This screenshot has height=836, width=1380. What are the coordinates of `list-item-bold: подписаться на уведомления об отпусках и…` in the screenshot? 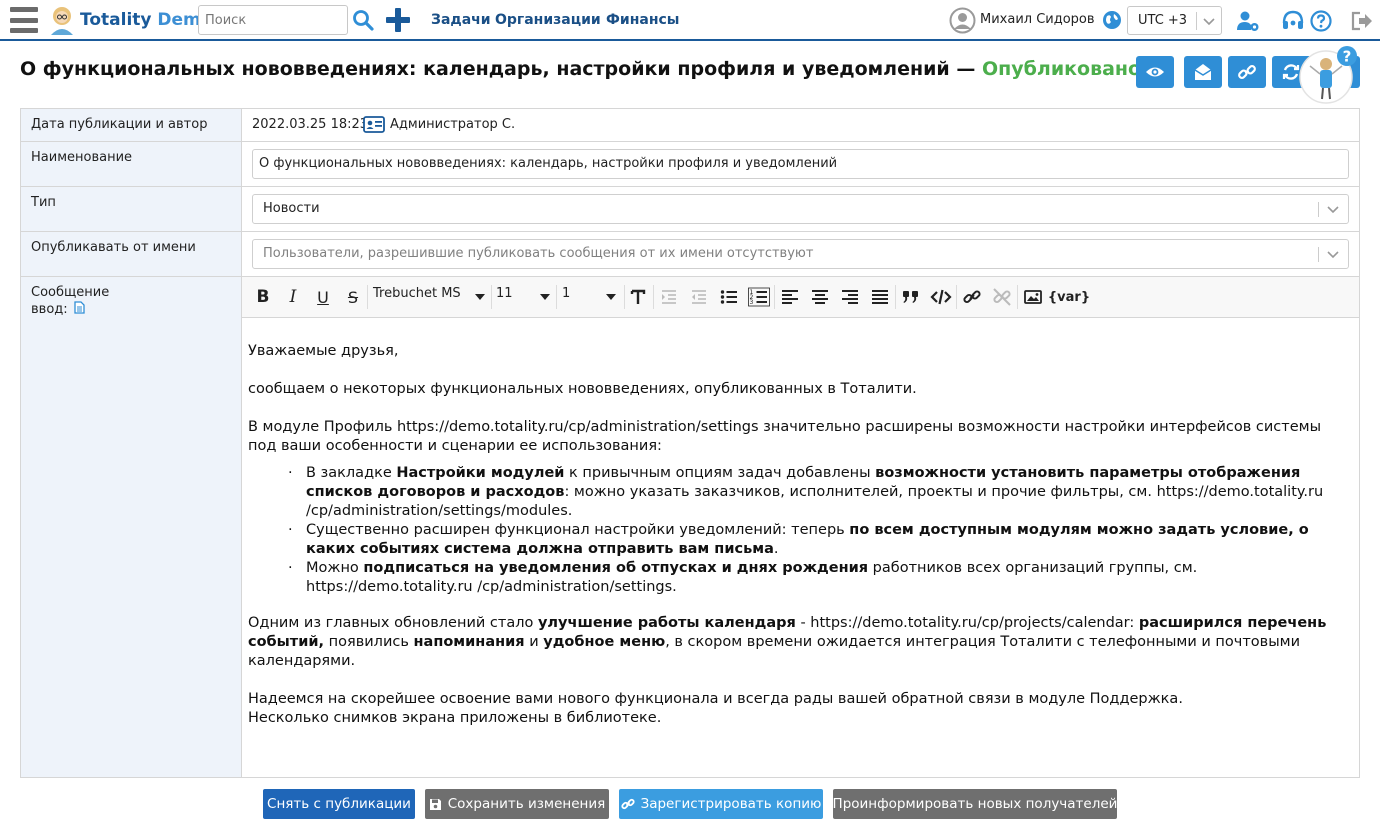 It's located at (616, 568).